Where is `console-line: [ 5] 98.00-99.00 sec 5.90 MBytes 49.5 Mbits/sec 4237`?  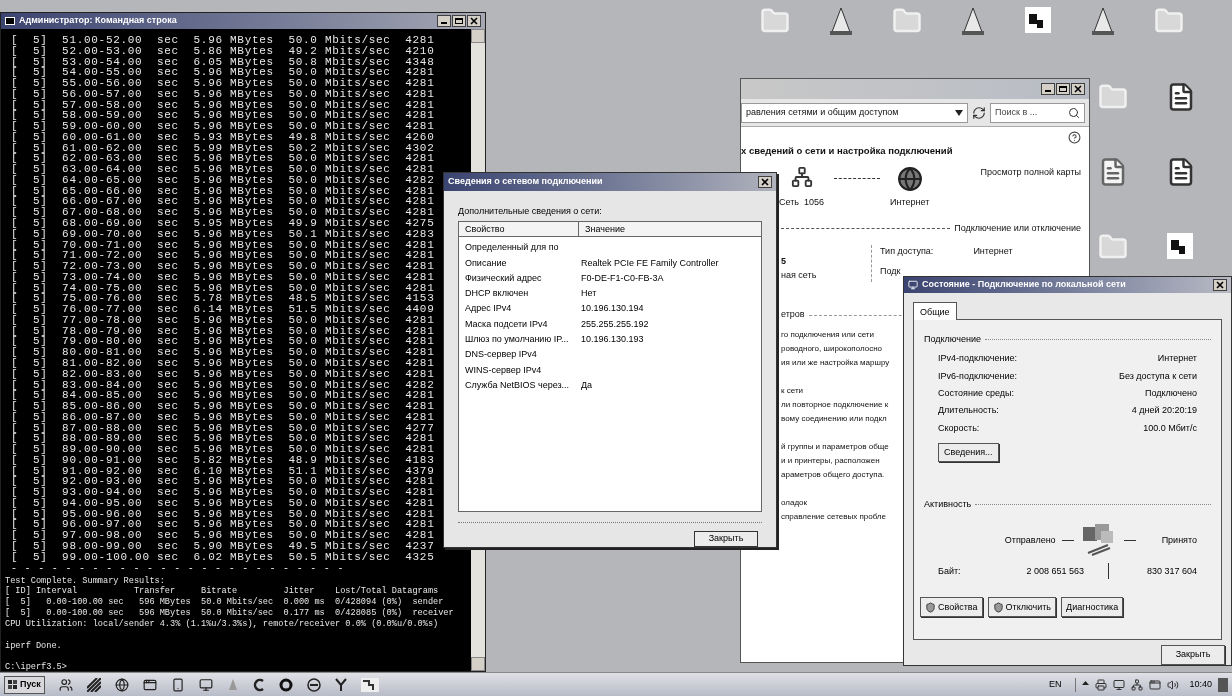 console-line: [ 5] 98.00-99.00 sec 5.90 MBytes 49.5 Mbits/sec 4237 is located at coordinates (223, 546).